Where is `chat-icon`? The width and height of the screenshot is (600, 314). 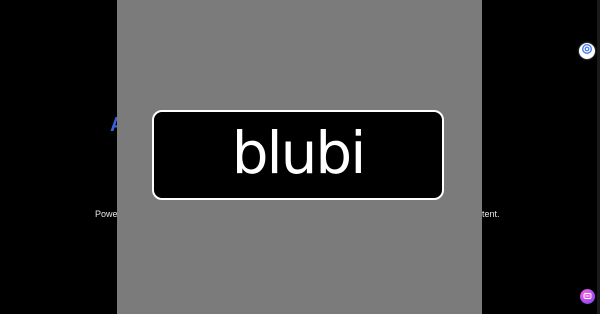
chat-icon is located at coordinates (587, 297).